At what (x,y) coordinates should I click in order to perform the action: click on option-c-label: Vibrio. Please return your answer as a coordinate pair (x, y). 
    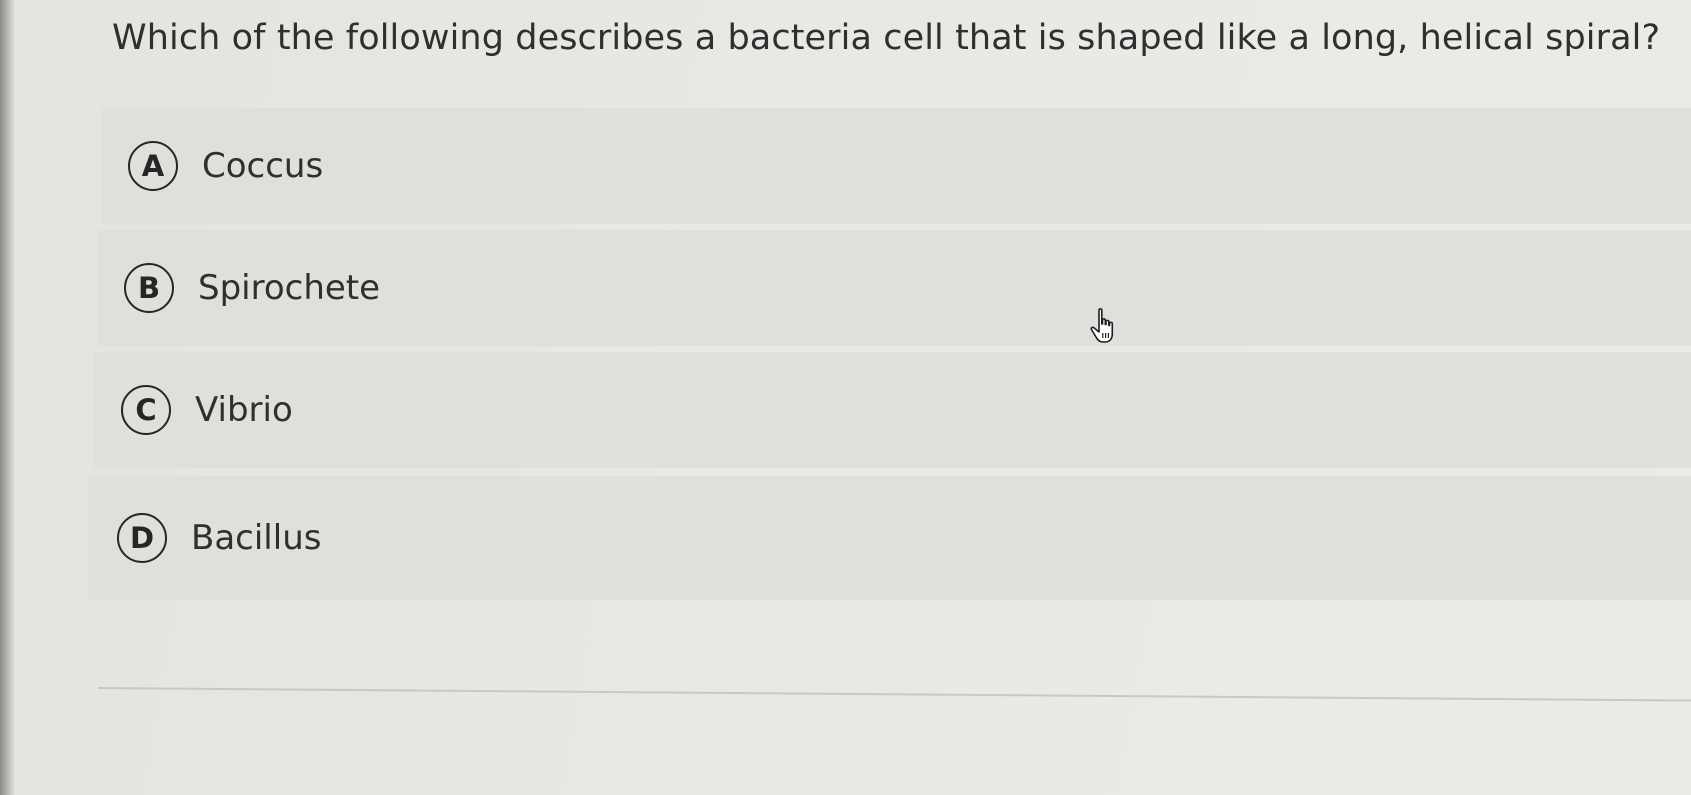
    Looking at the image, I should click on (244, 410).